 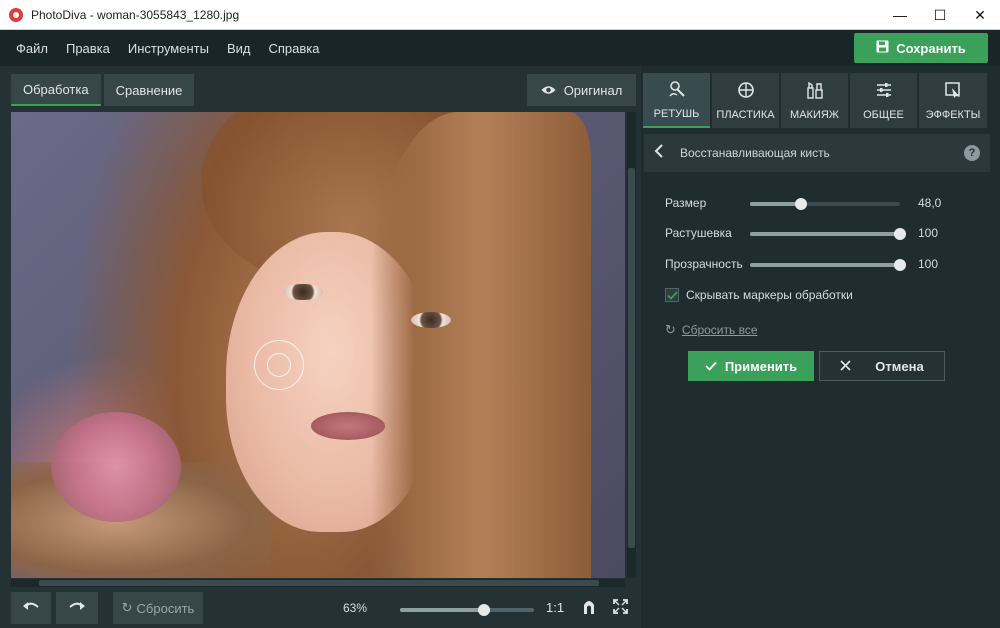 I want to click on brush-cursor-inner, so click(x=279, y=365).